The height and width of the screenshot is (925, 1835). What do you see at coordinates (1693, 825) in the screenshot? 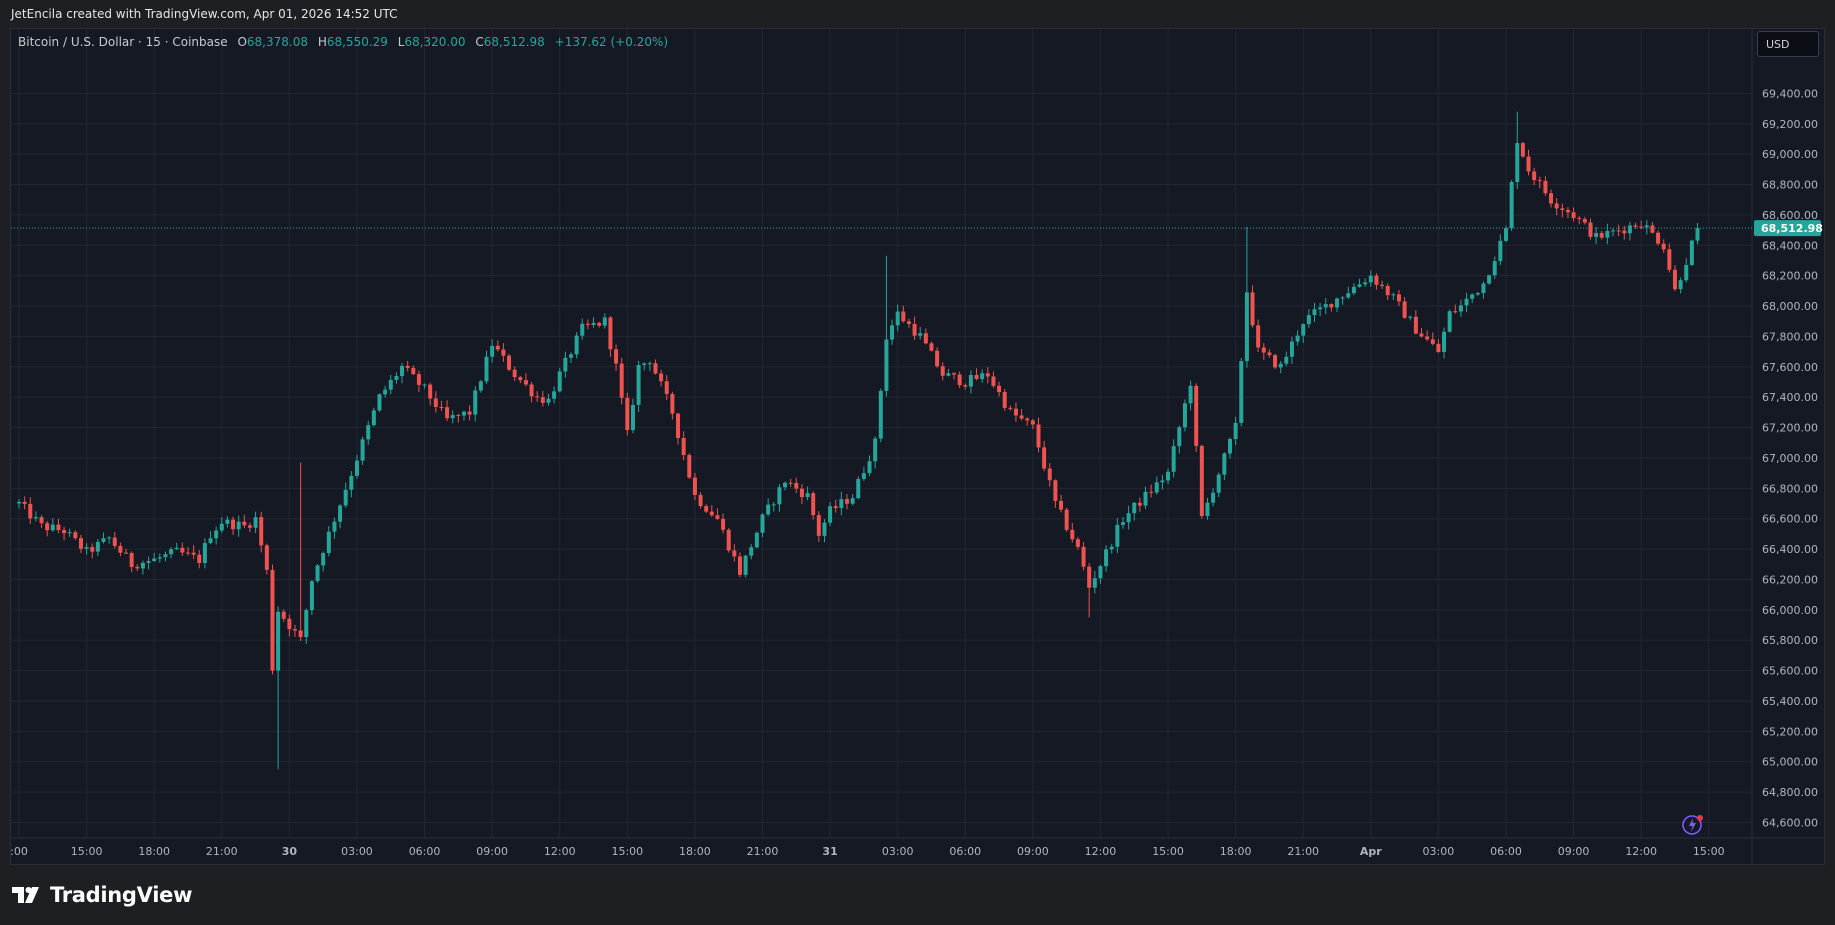
I see `sparkle-icon` at bounding box center [1693, 825].